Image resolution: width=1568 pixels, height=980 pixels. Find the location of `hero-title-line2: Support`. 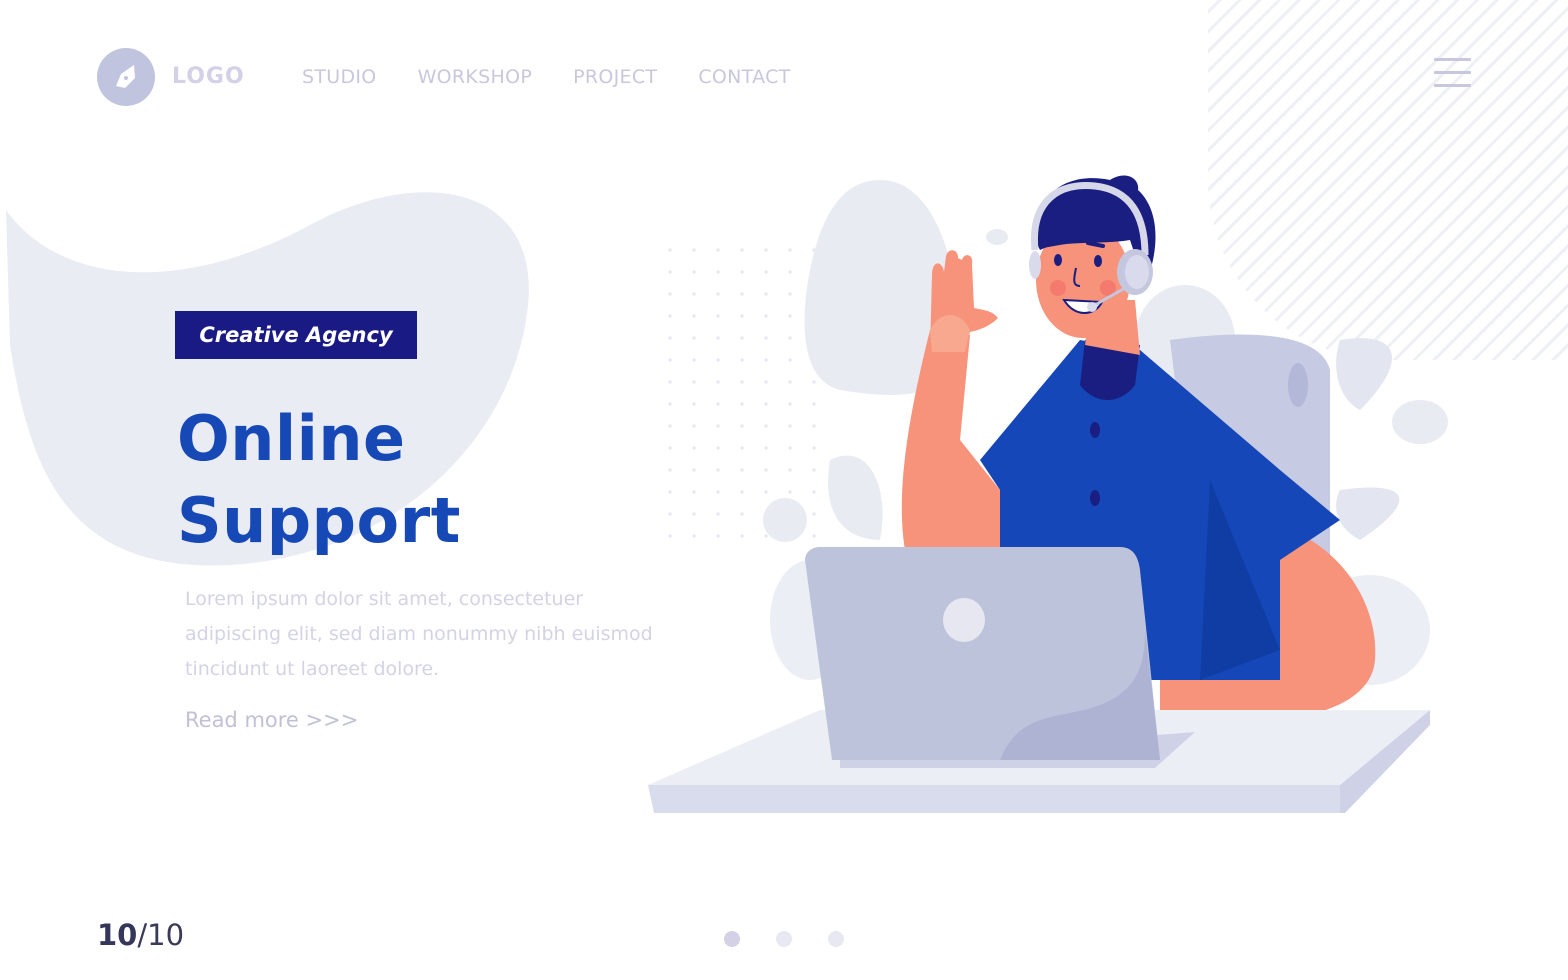

hero-title-line2: Support is located at coordinates (319, 520).